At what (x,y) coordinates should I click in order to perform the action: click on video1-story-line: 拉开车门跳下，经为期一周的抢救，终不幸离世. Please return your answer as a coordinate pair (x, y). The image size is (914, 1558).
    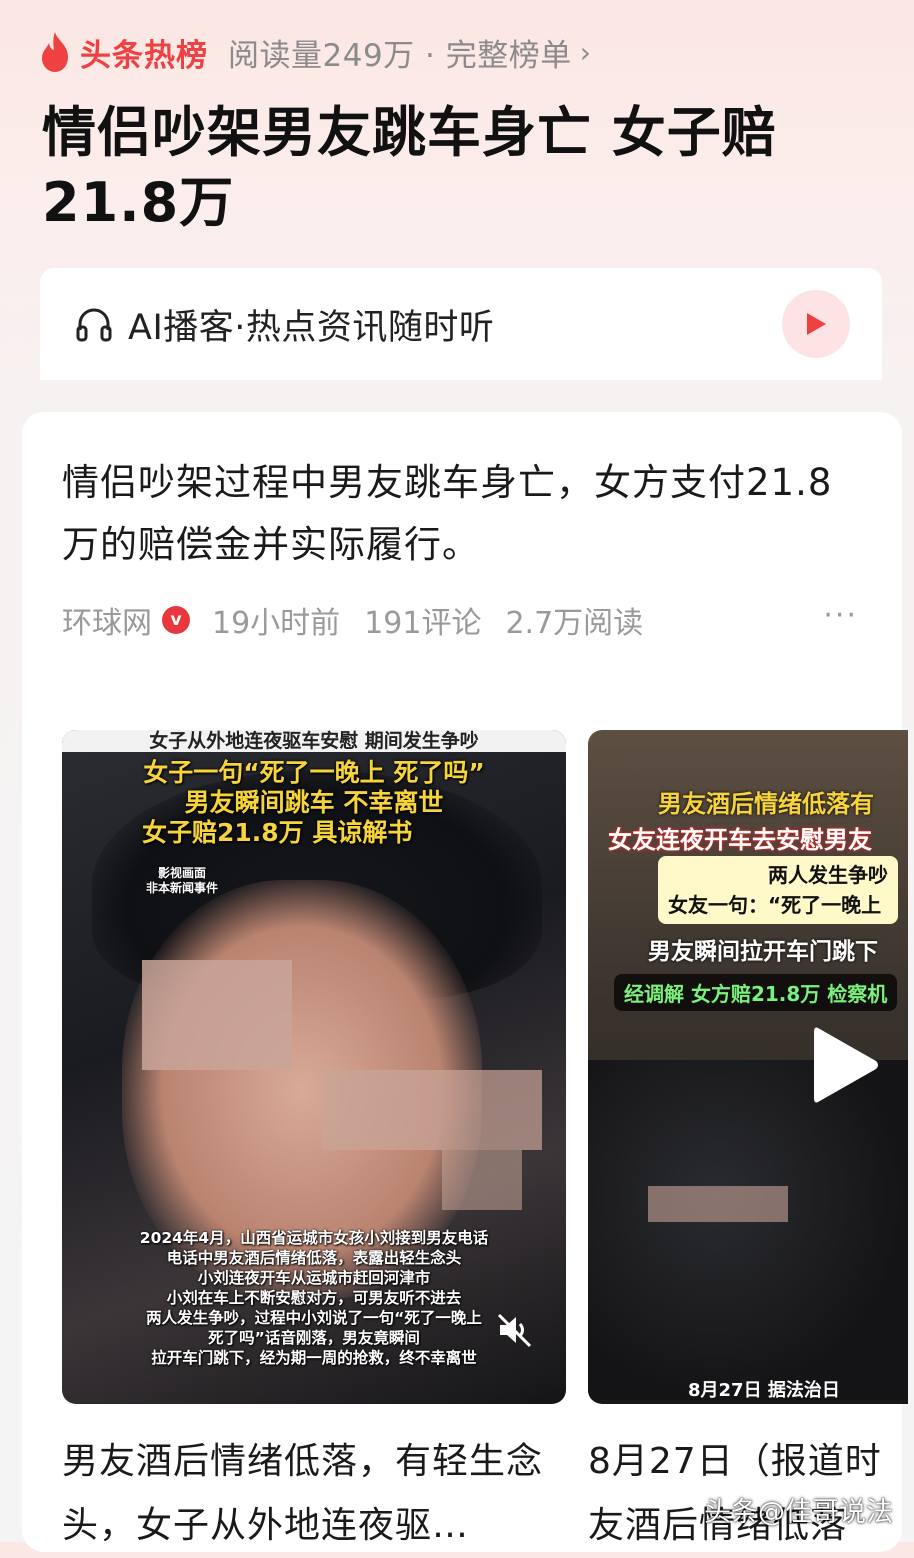
    Looking at the image, I should click on (314, 1358).